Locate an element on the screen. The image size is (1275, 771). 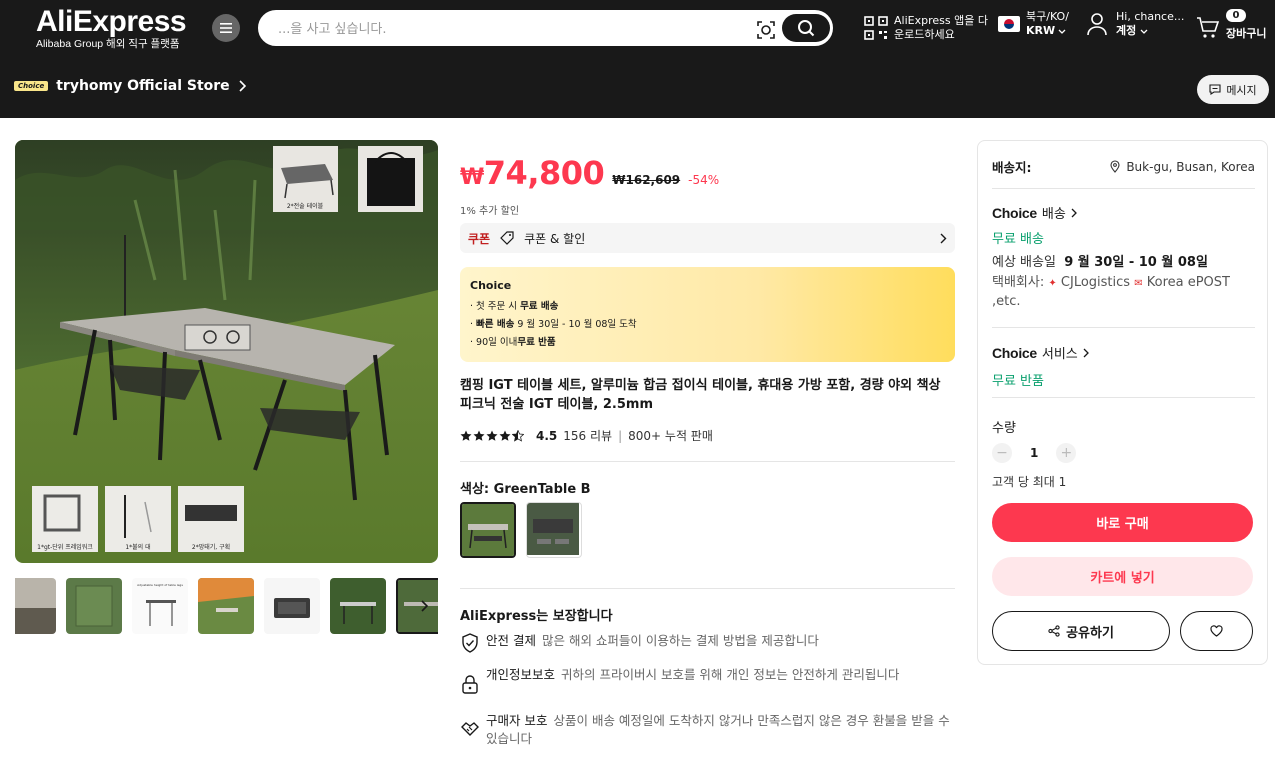
cart-button: 0 장바구니 is located at coordinates (1234, 28).